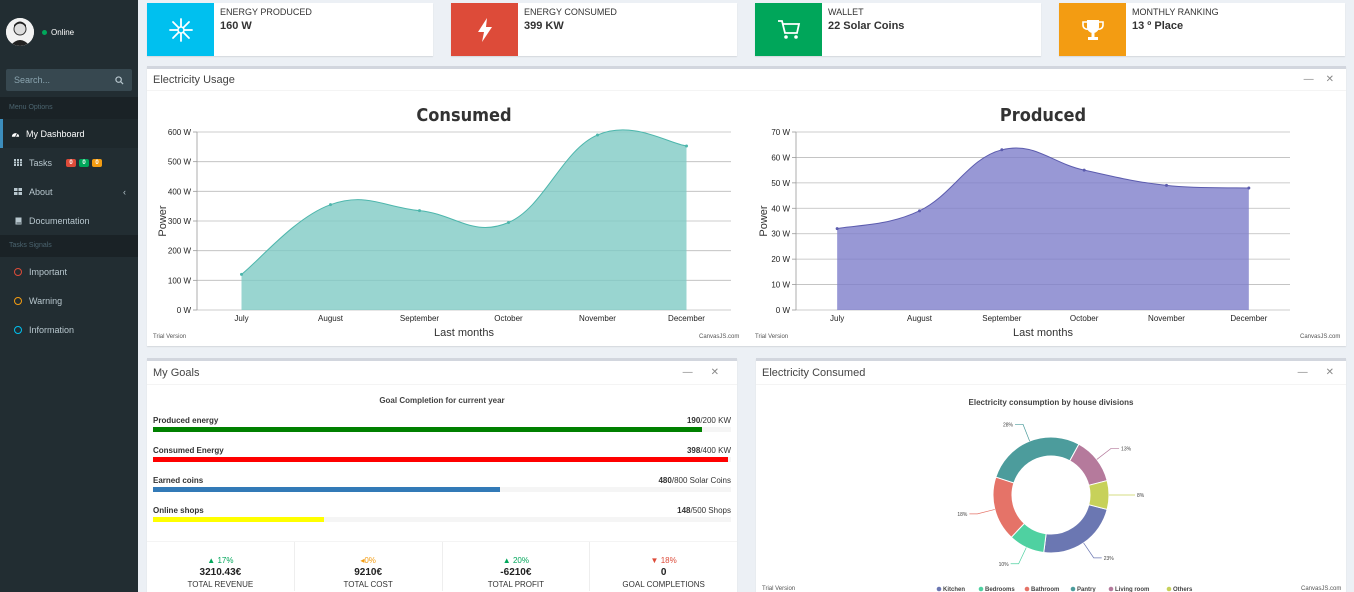  Describe the element at coordinates (69, 300) in the screenshot. I see `sidebar-item-warning: Warning` at that location.